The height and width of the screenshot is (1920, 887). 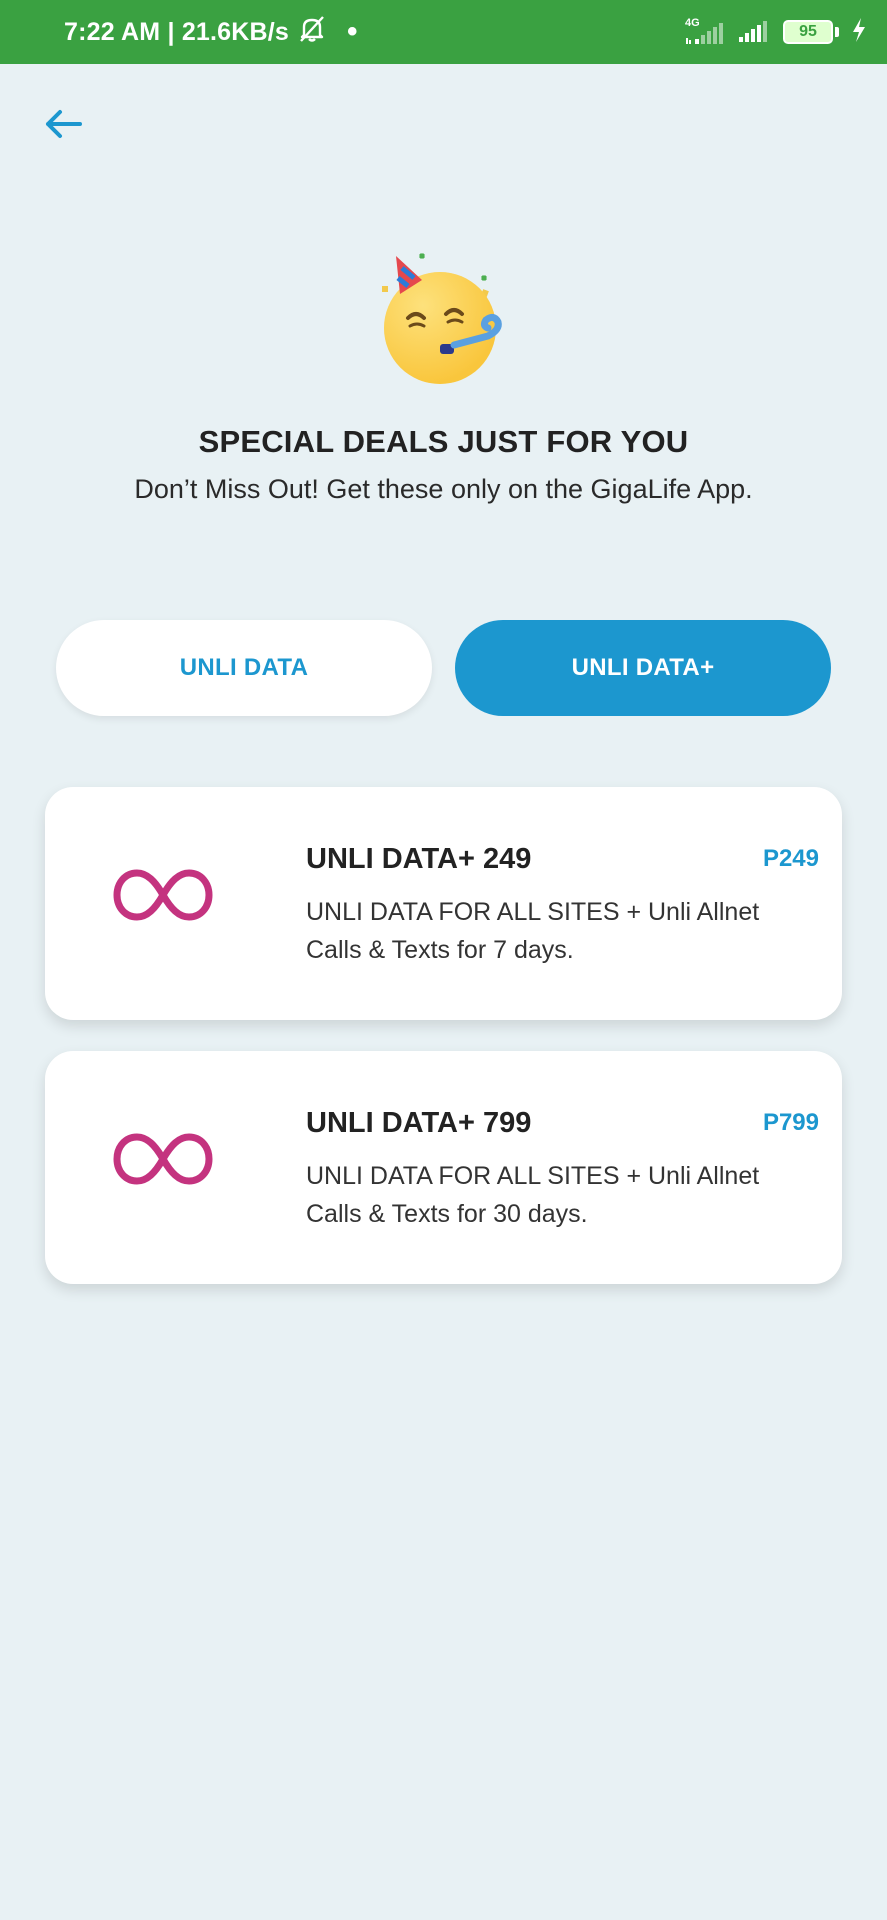 What do you see at coordinates (419, 1123) in the screenshot?
I see `offer-title: UNLI DATA+ 799` at bounding box center [419, 1123].